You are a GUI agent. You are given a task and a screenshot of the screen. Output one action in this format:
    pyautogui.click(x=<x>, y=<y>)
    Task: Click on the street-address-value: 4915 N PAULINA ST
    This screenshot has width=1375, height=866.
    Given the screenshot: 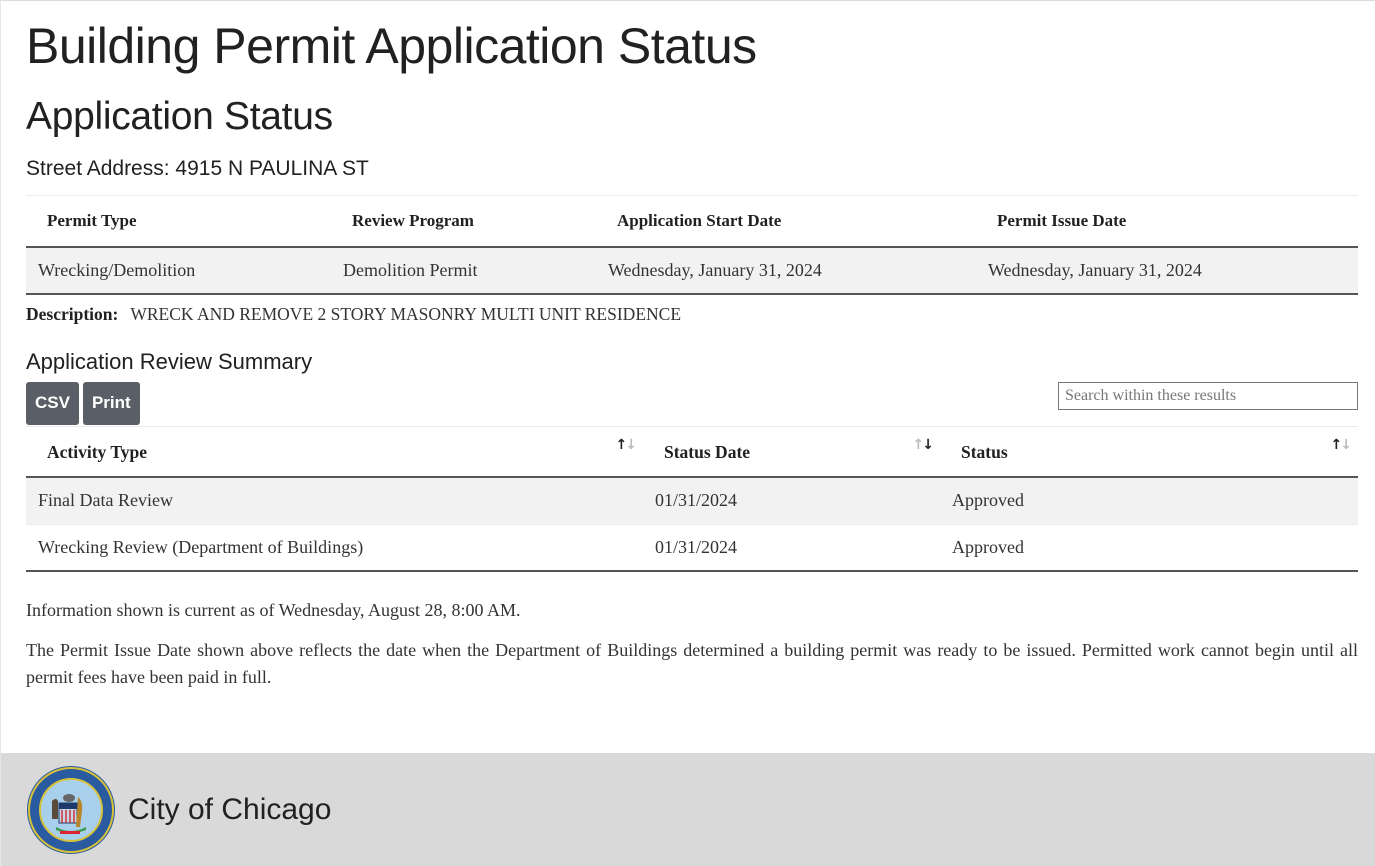 What is the action you would take?
    pyautogui.click(x=272, y=168)
    